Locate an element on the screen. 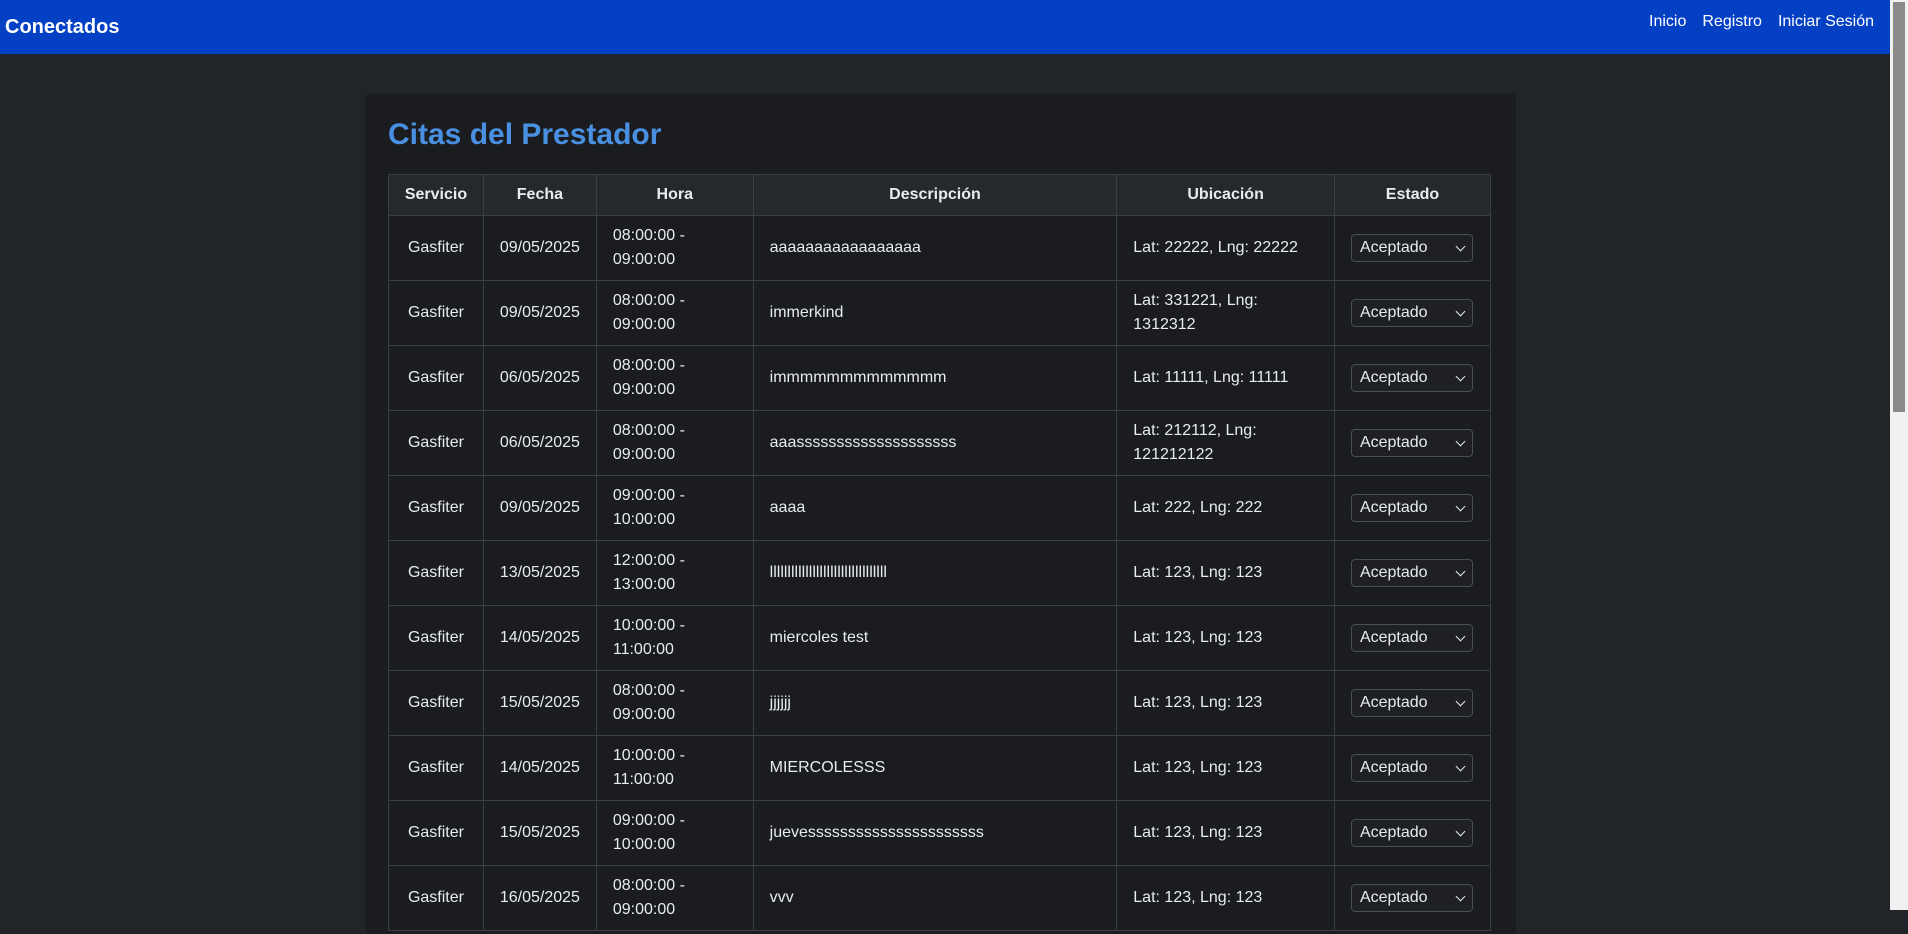 The height and width of the screenshot is (934, 1908). cell-hora: 10:00:00 - 11:00:00 is located at coordinates (674, 768).